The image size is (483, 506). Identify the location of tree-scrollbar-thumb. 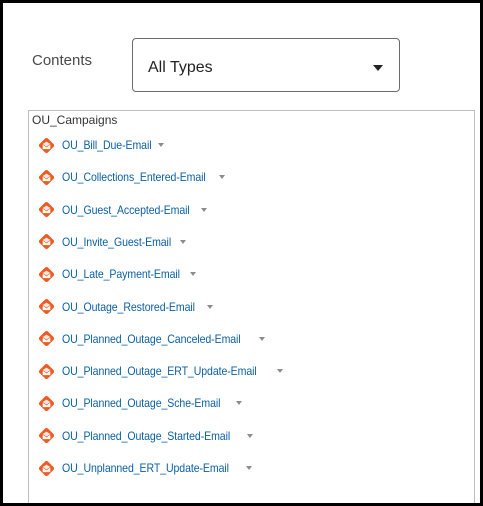
(474, 298).